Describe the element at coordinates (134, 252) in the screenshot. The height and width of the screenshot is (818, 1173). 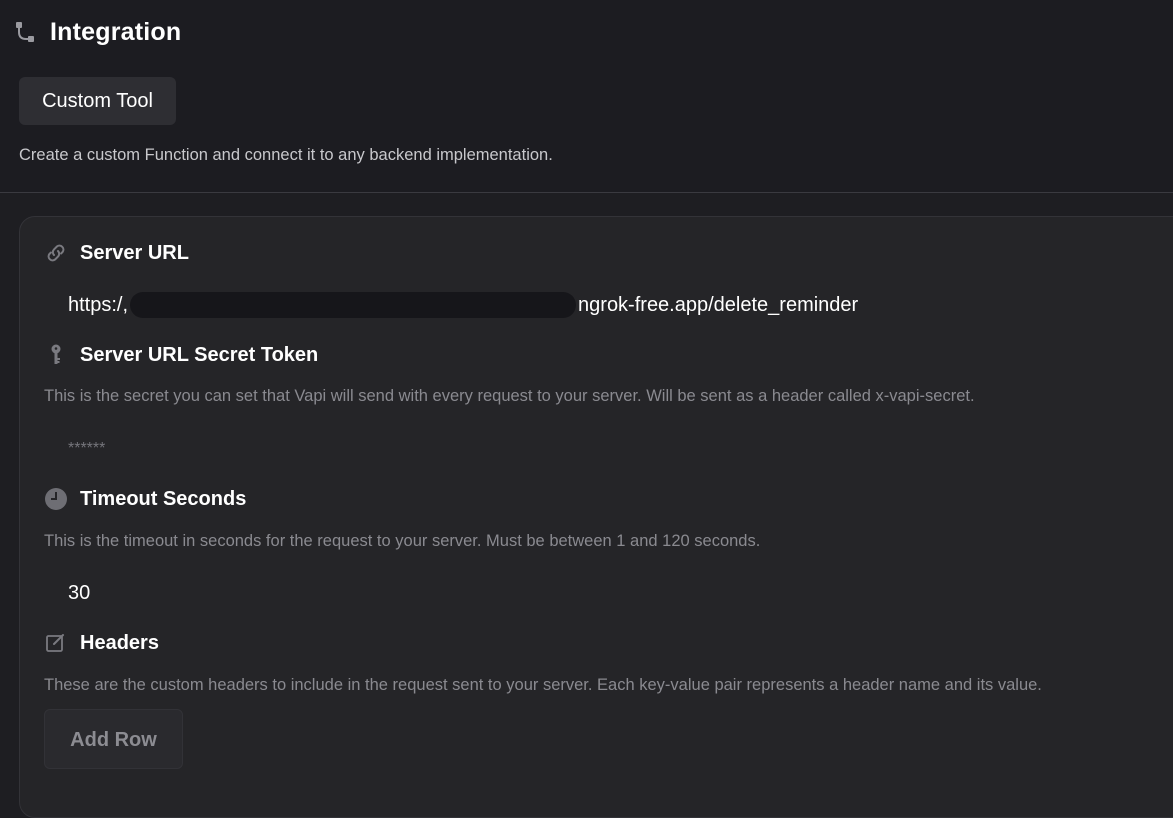
I see `server-url-label: Server URL` at that location.